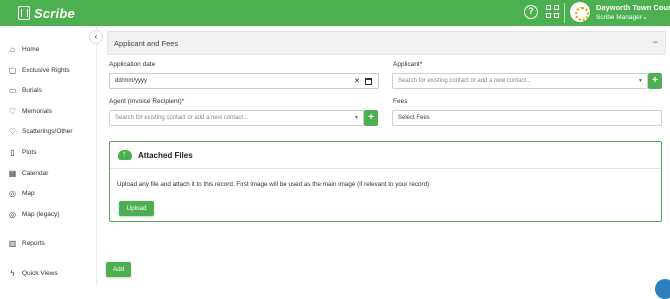  Describe the element at coordinates (125, 154) in the screenshot. I see `cloud-upload-icon` at that location.